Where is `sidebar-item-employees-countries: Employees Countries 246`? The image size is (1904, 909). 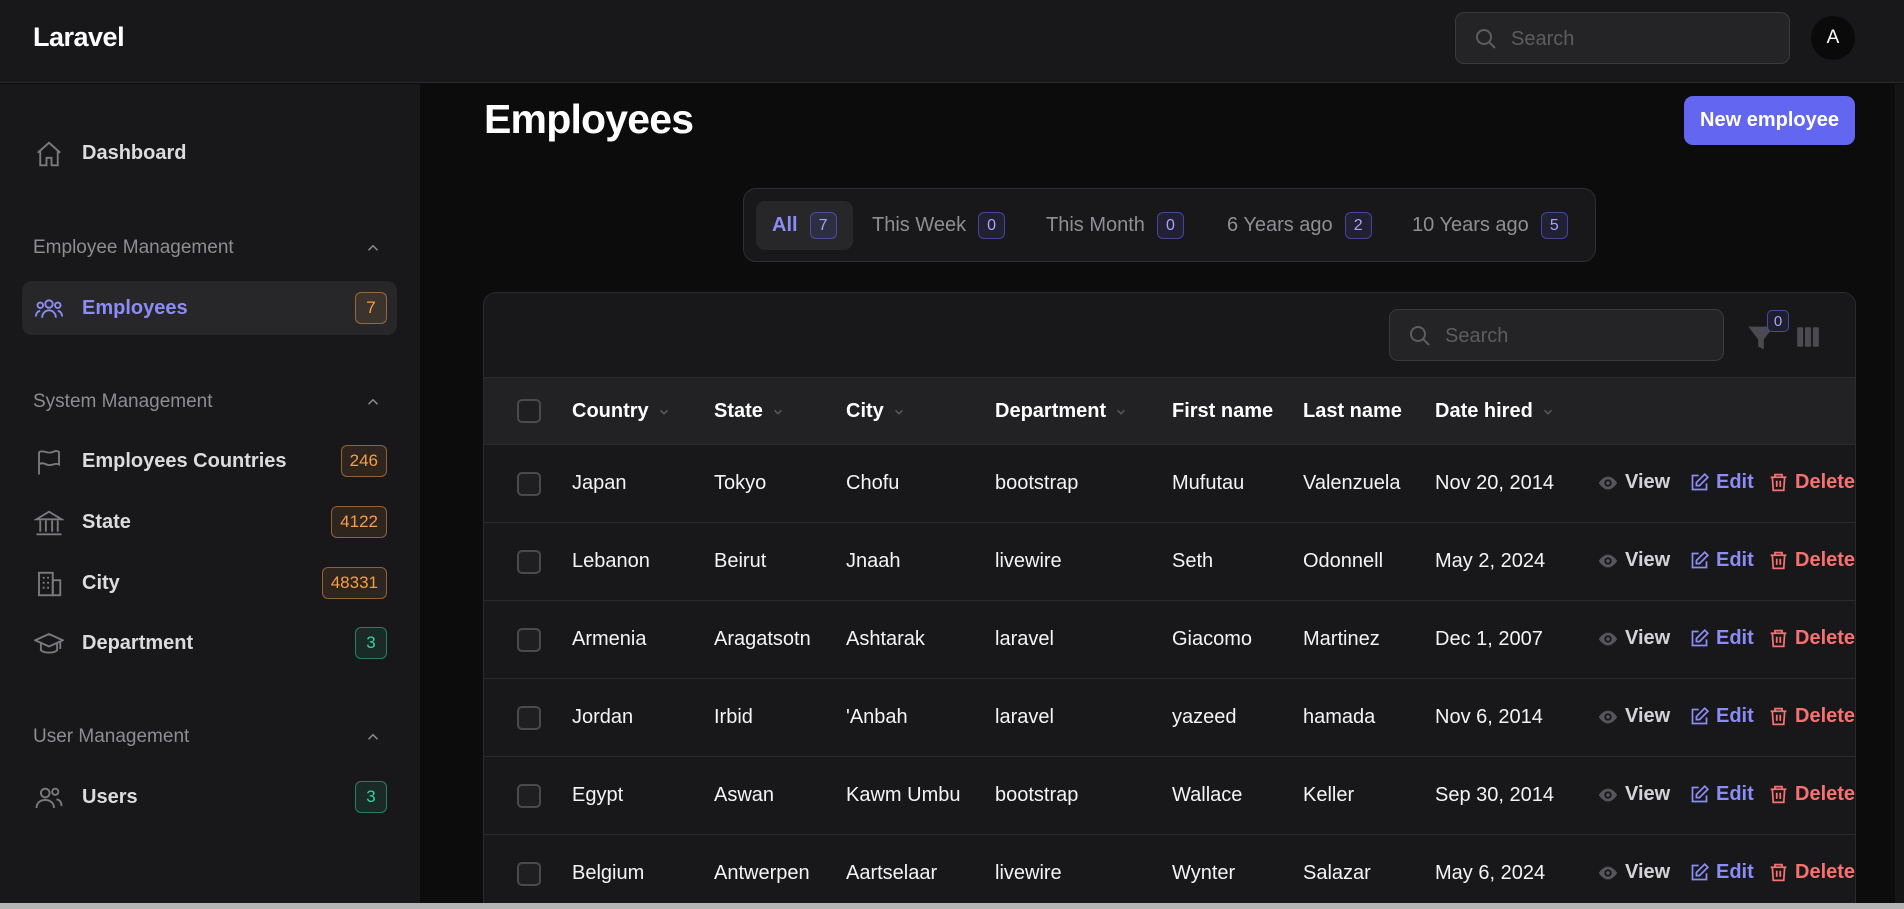 sidebar-item-employees-countries: Employees Countries 246 is located at coordinates (209, 461).